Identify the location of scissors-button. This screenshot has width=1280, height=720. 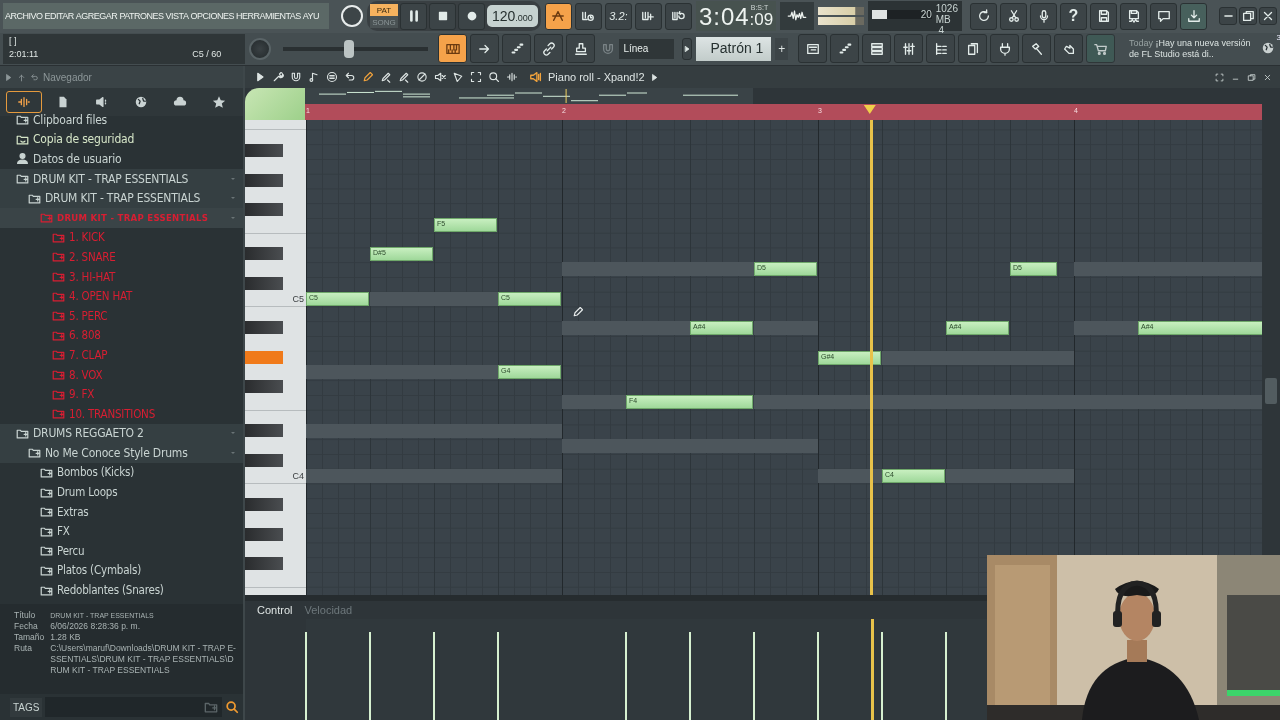
(1013, 16).